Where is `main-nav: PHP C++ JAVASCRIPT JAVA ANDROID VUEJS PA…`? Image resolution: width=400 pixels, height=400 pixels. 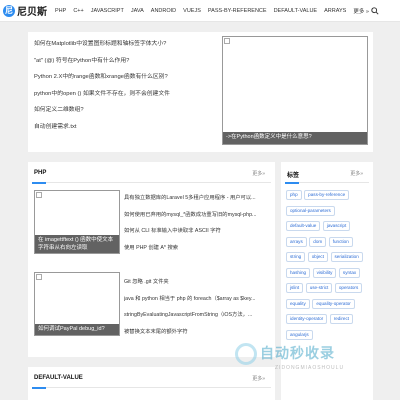
main-nav: PHP C++ JAVASCRIPT JAVA ANDROID VUEJS PA… is located at coordinates (217, 10).